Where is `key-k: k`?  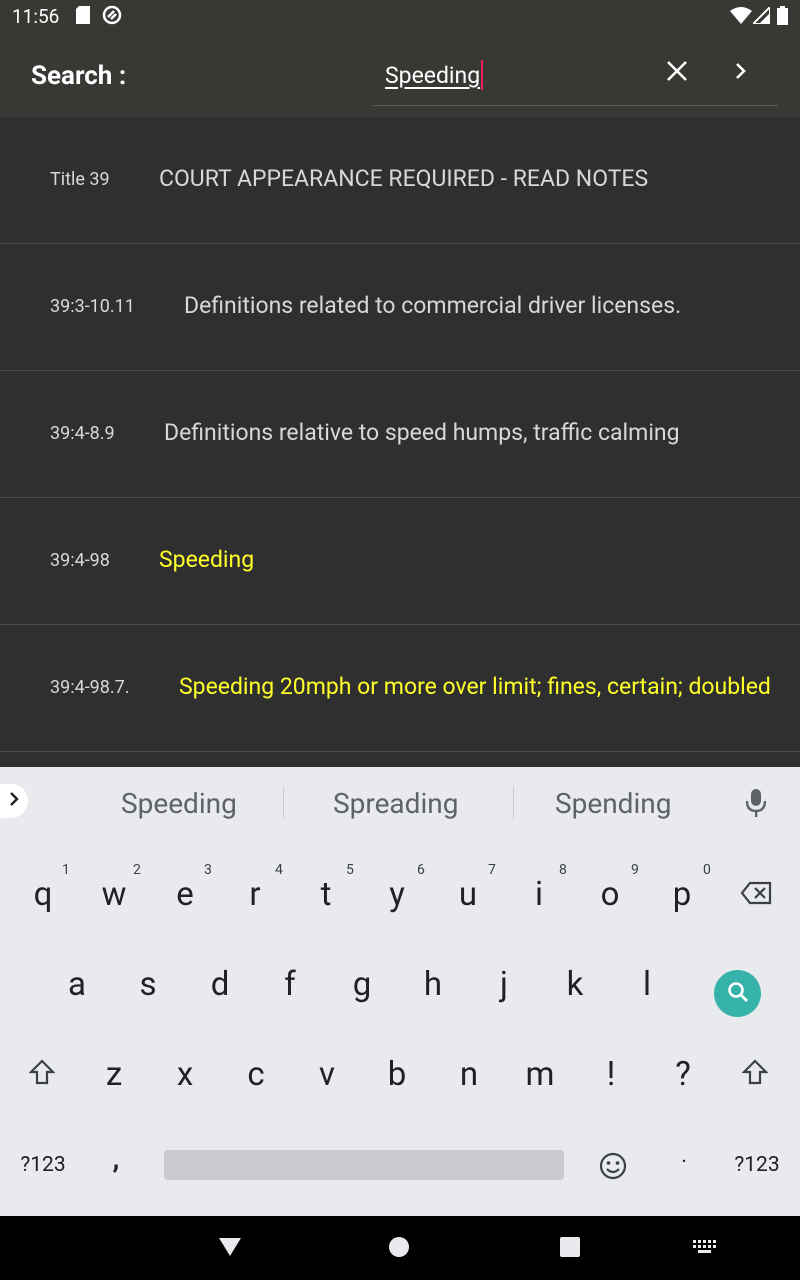
key-k: k is located at coordinates (575, 985).